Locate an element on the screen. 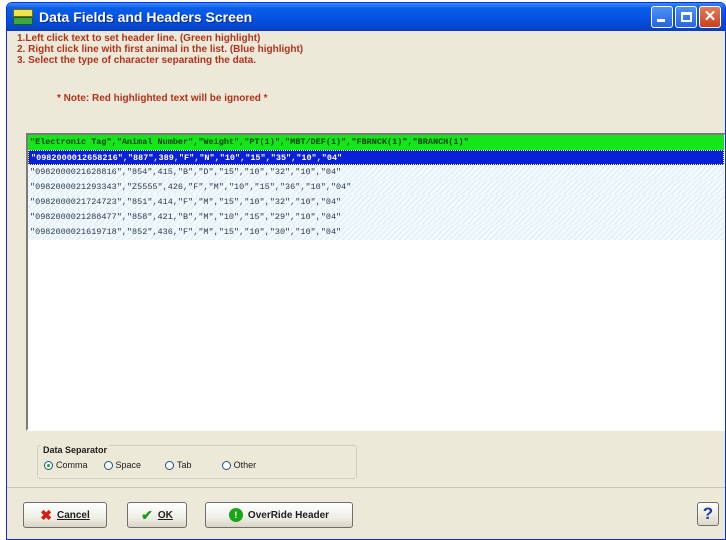 The width and height of the screenshot is (726, 540). maximize-icon is located at coordinates (686, 17).